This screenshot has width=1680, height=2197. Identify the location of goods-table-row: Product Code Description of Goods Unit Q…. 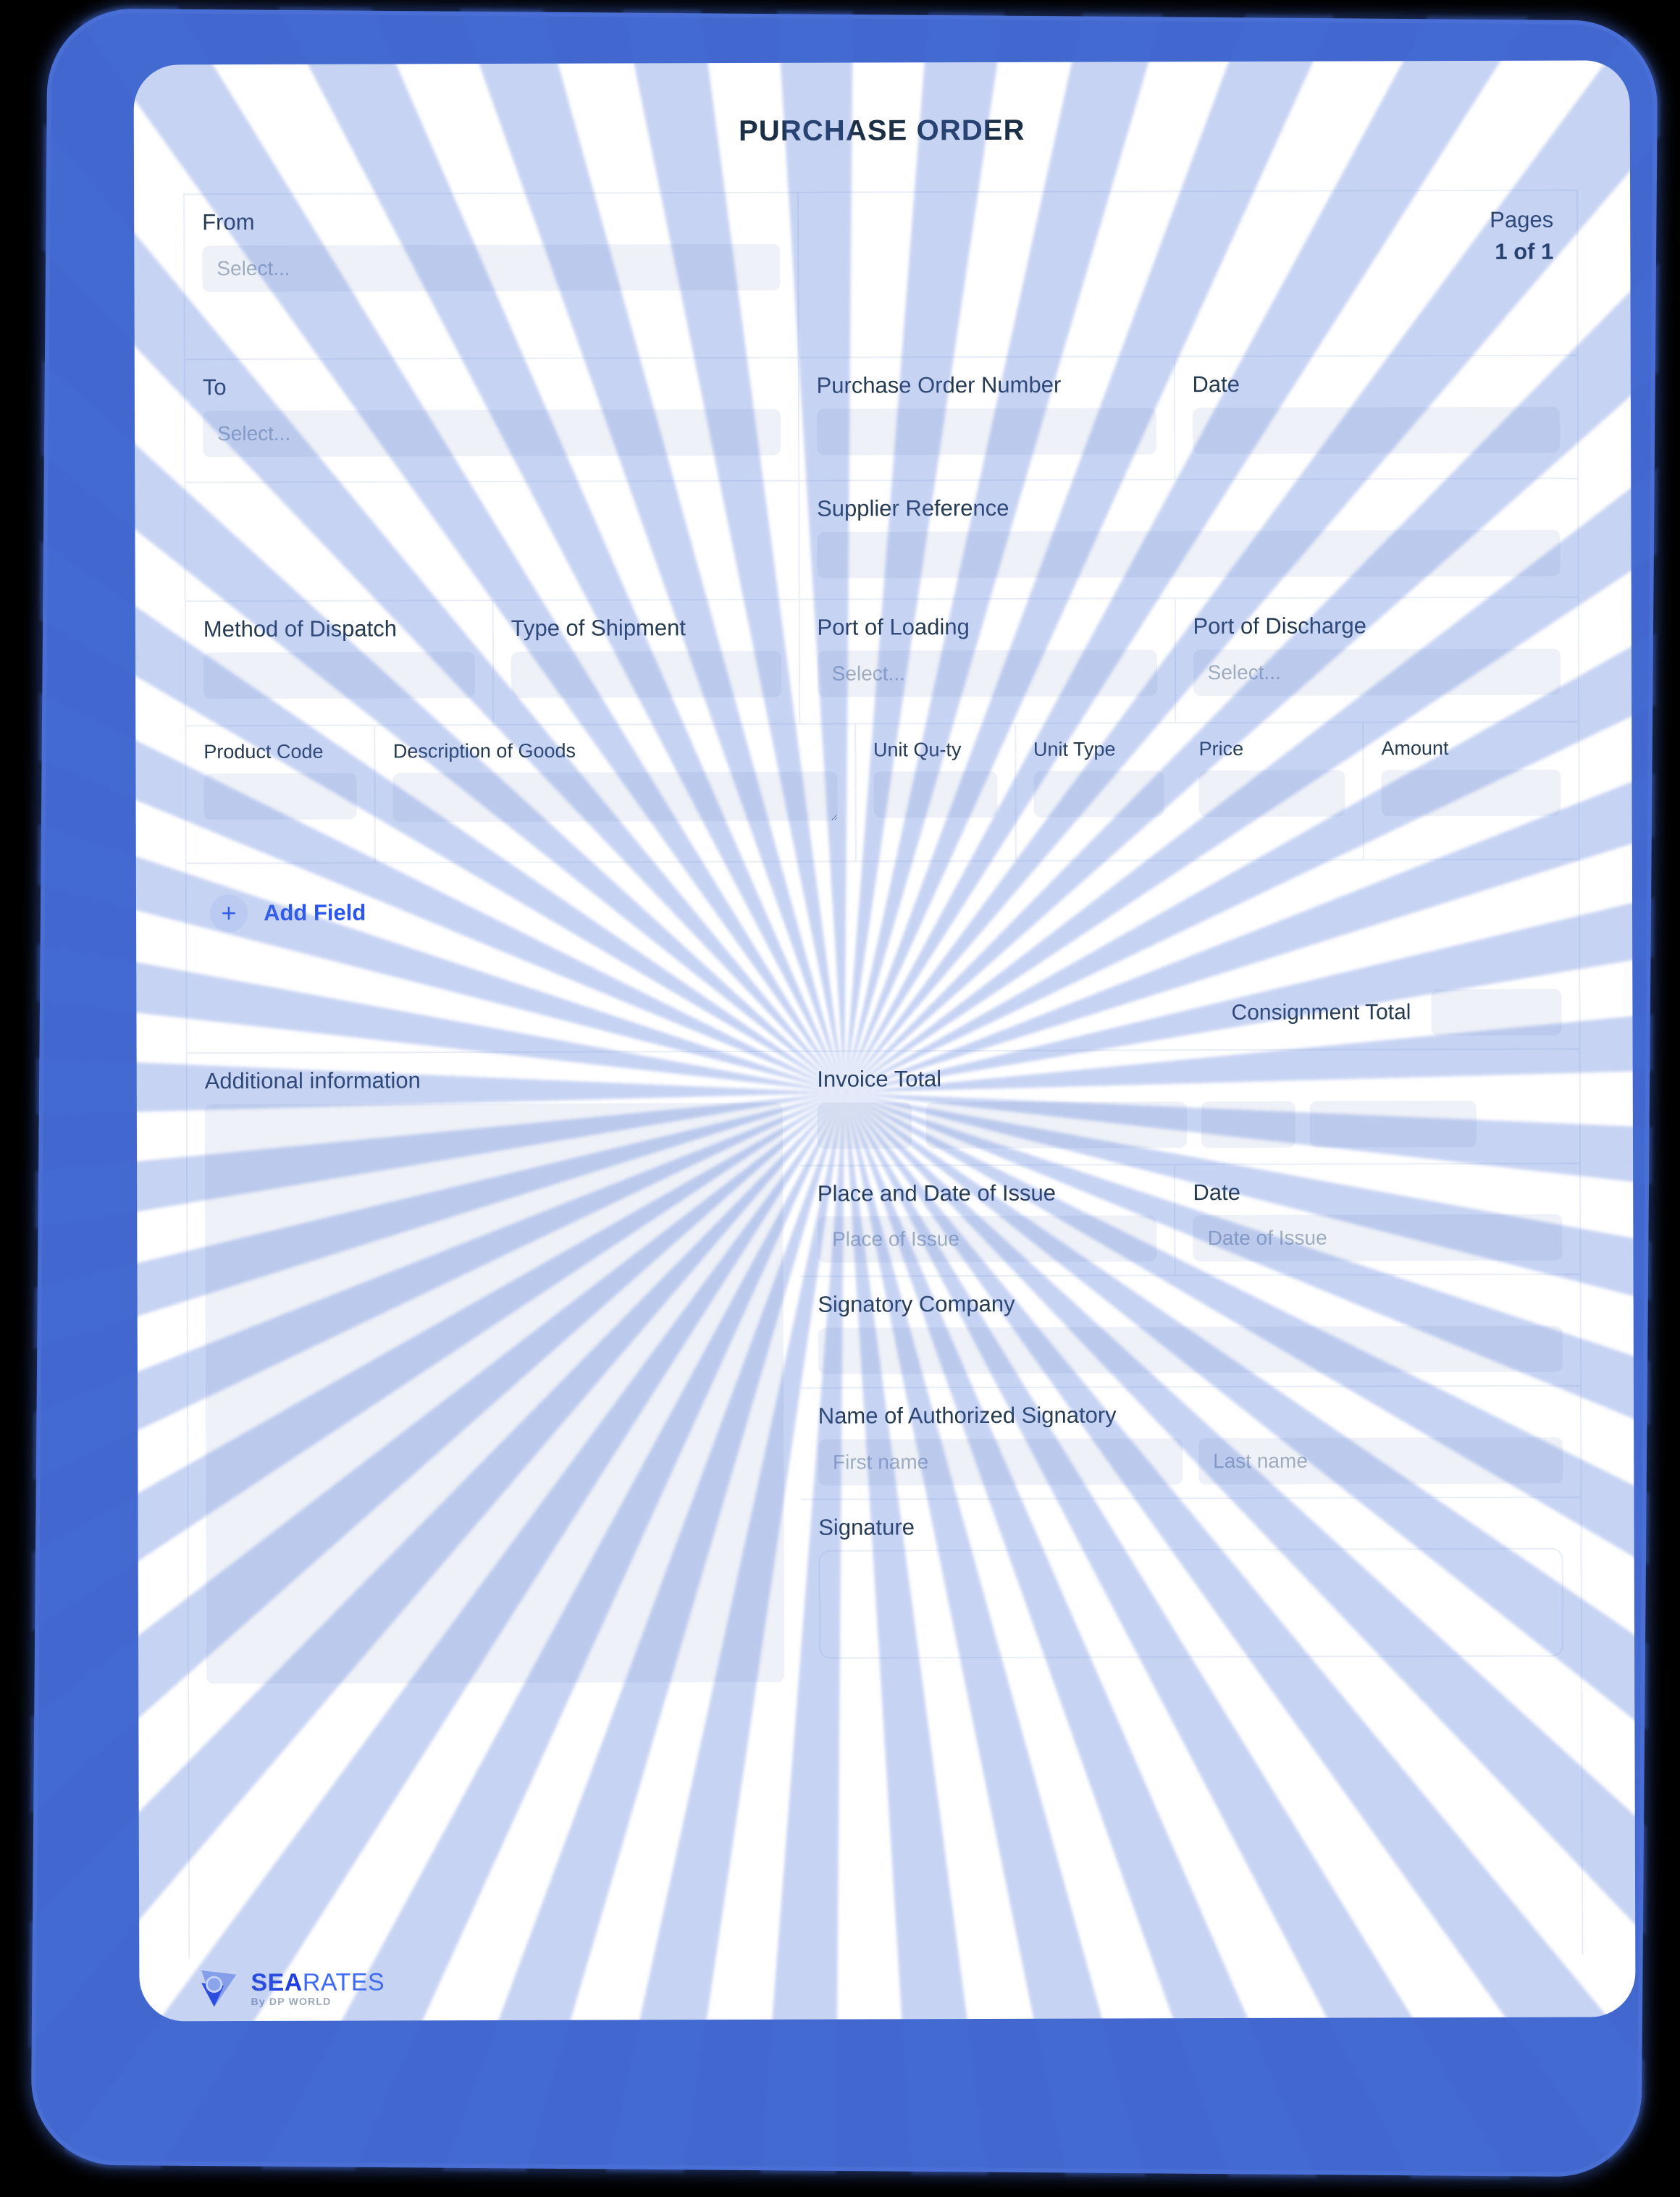
(882, 793).